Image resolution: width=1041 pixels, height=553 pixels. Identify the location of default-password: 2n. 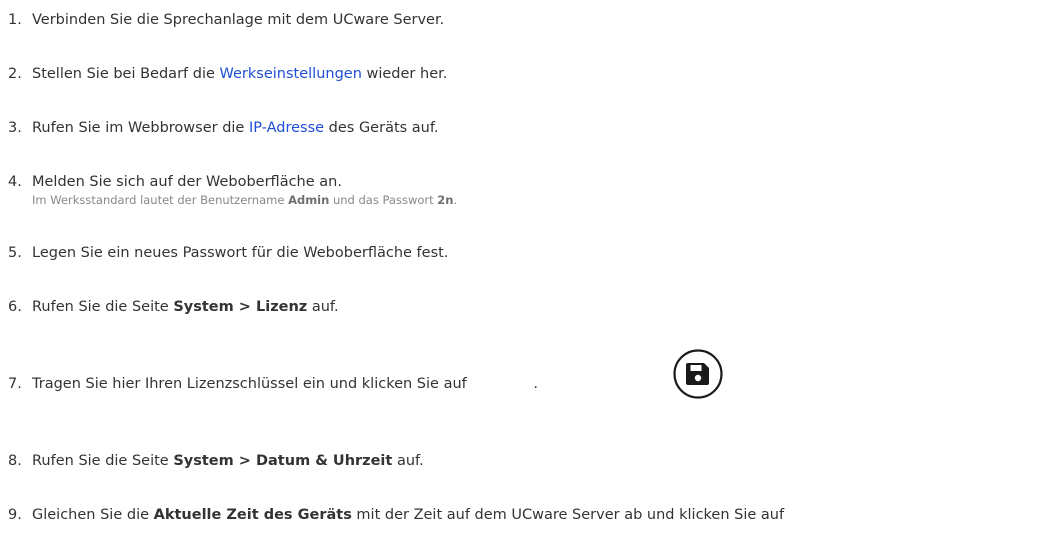
(445, 200).